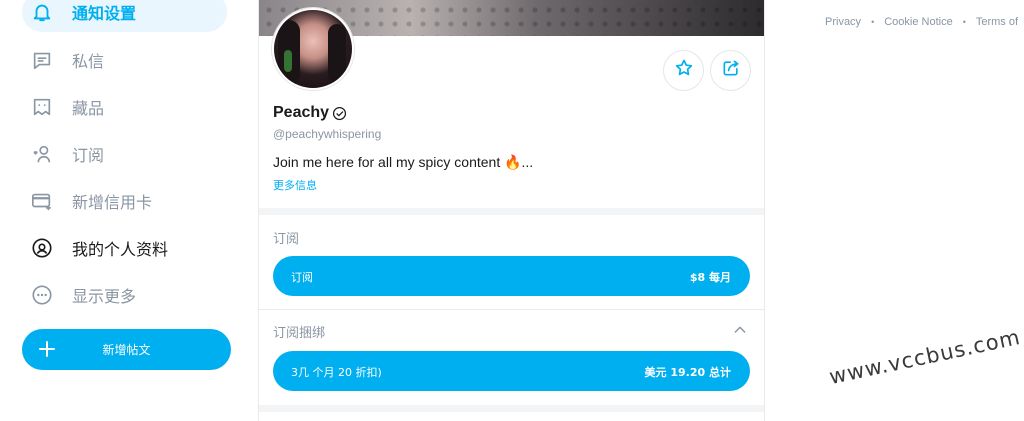 The height and width of the screenshot is (421, 1024). What do you see at coordinates (339, 113) in the screenshot?
I see `verified-icon` at bounding box center [339, 113].